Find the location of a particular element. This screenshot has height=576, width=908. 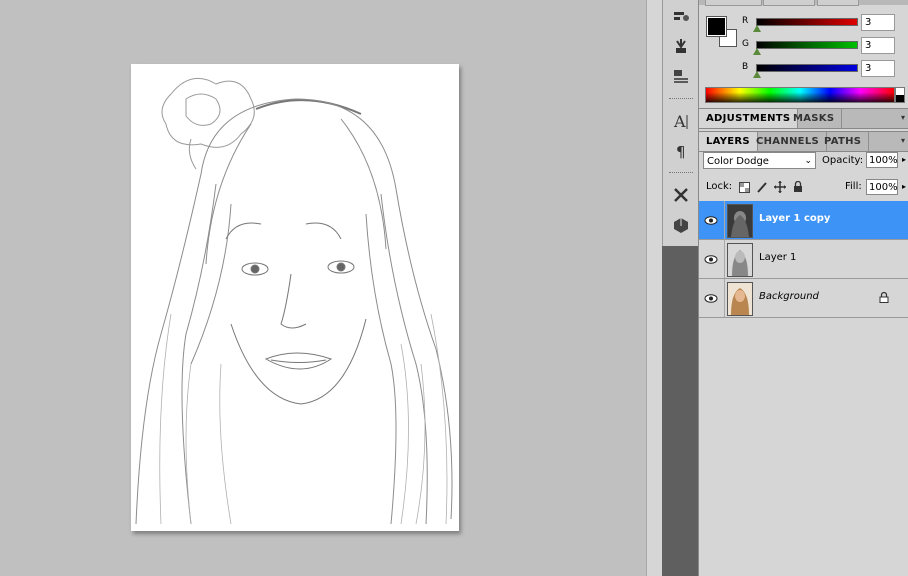

paragraph-icon: ¶ is located at coordinates (681, 151).